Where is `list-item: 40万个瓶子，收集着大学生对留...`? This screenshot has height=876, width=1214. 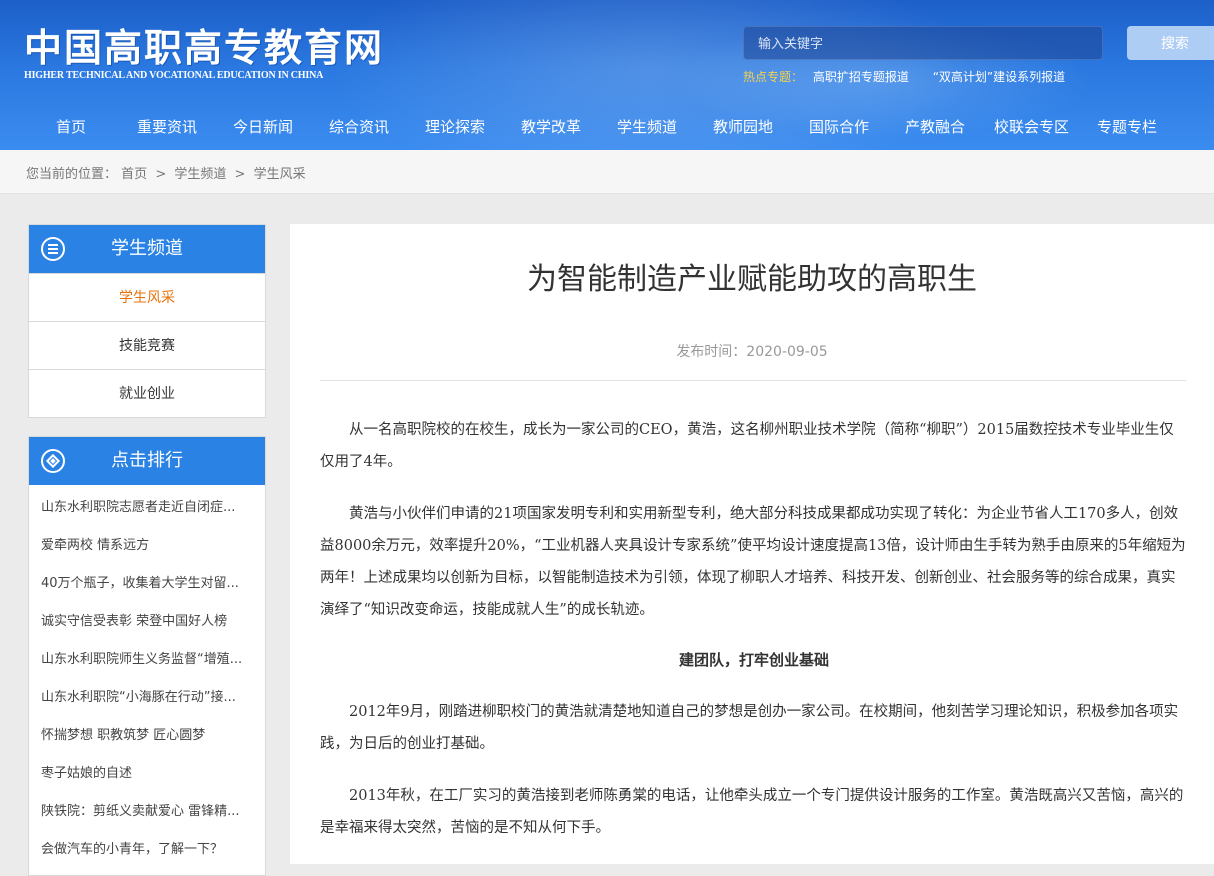 list-item: 40万个瓶子，收集着大学生对留... is located at coordinates (147, 584).